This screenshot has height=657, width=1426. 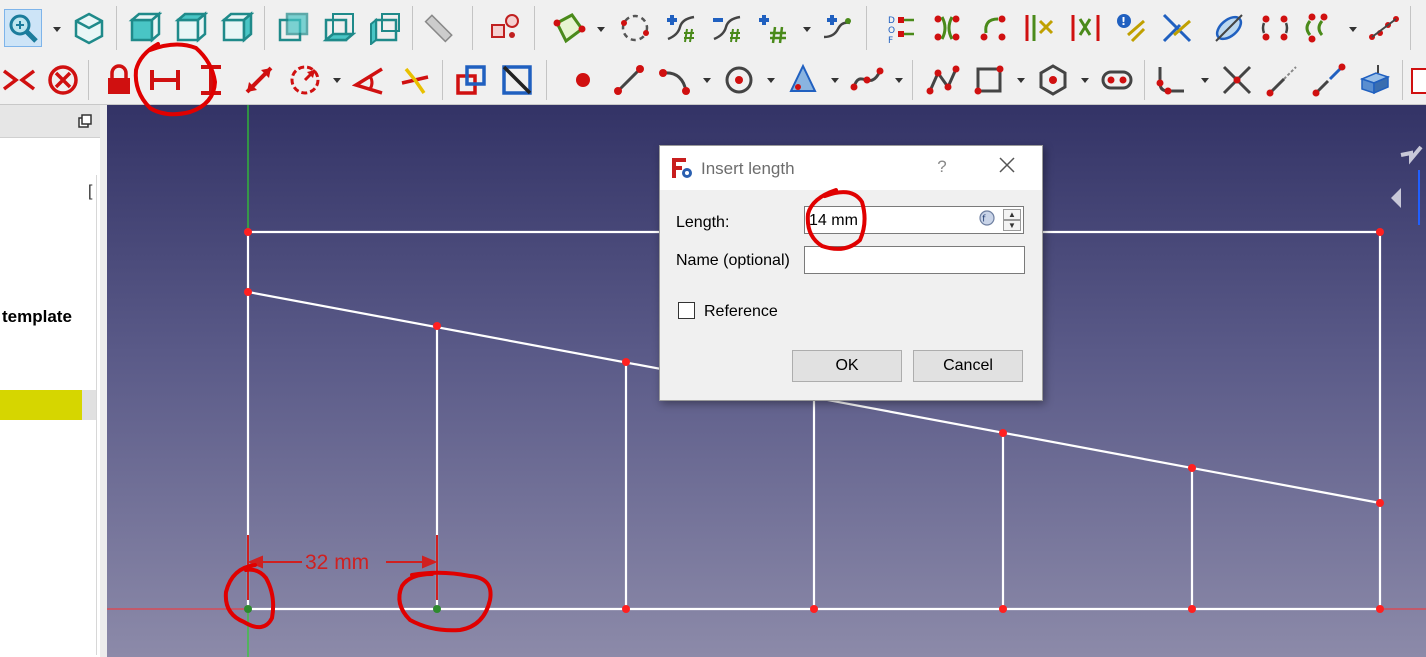 What do you see at coordinates (713, 80) in the screenshot?
I see `toolbar-bottom` at bounding box center [713, 80].